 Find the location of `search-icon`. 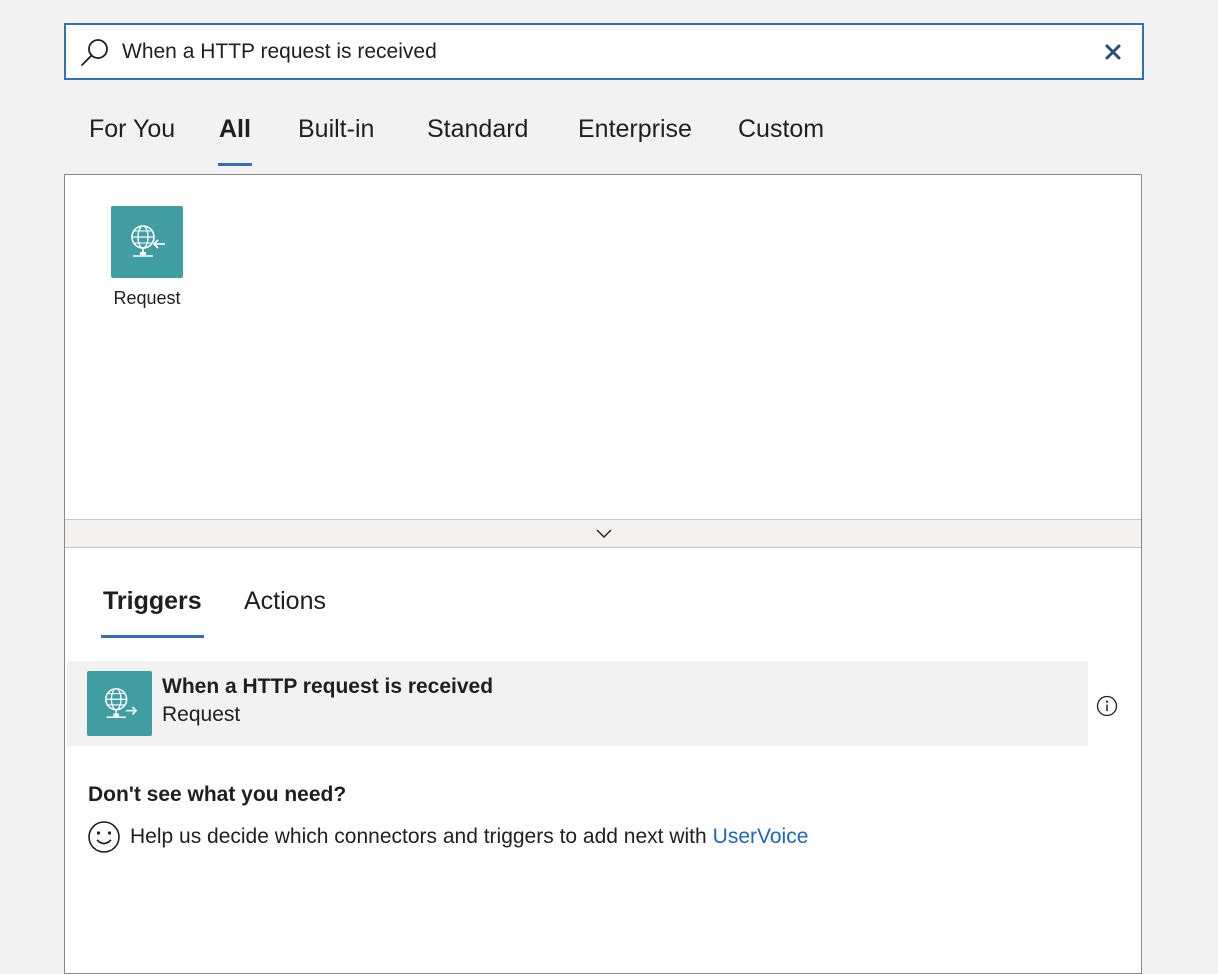

search-icon is located at coordinates (94, 52).